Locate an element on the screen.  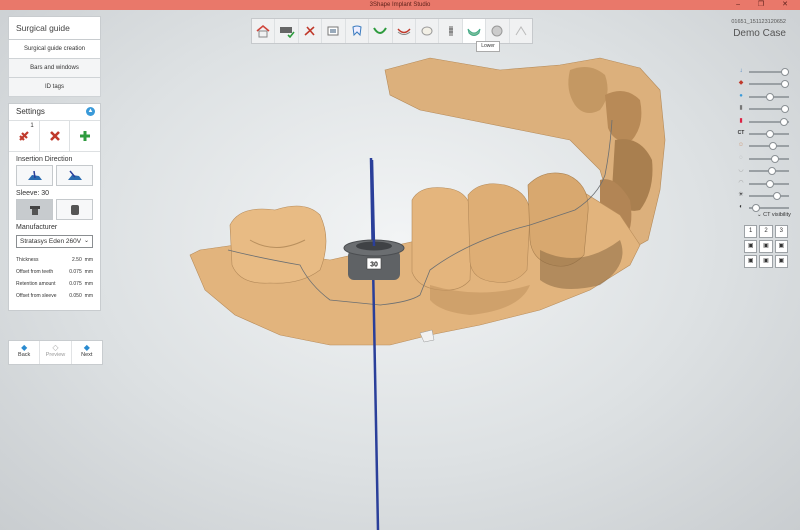
param-label: Offset from teeth is located at coordinates (35, 272).